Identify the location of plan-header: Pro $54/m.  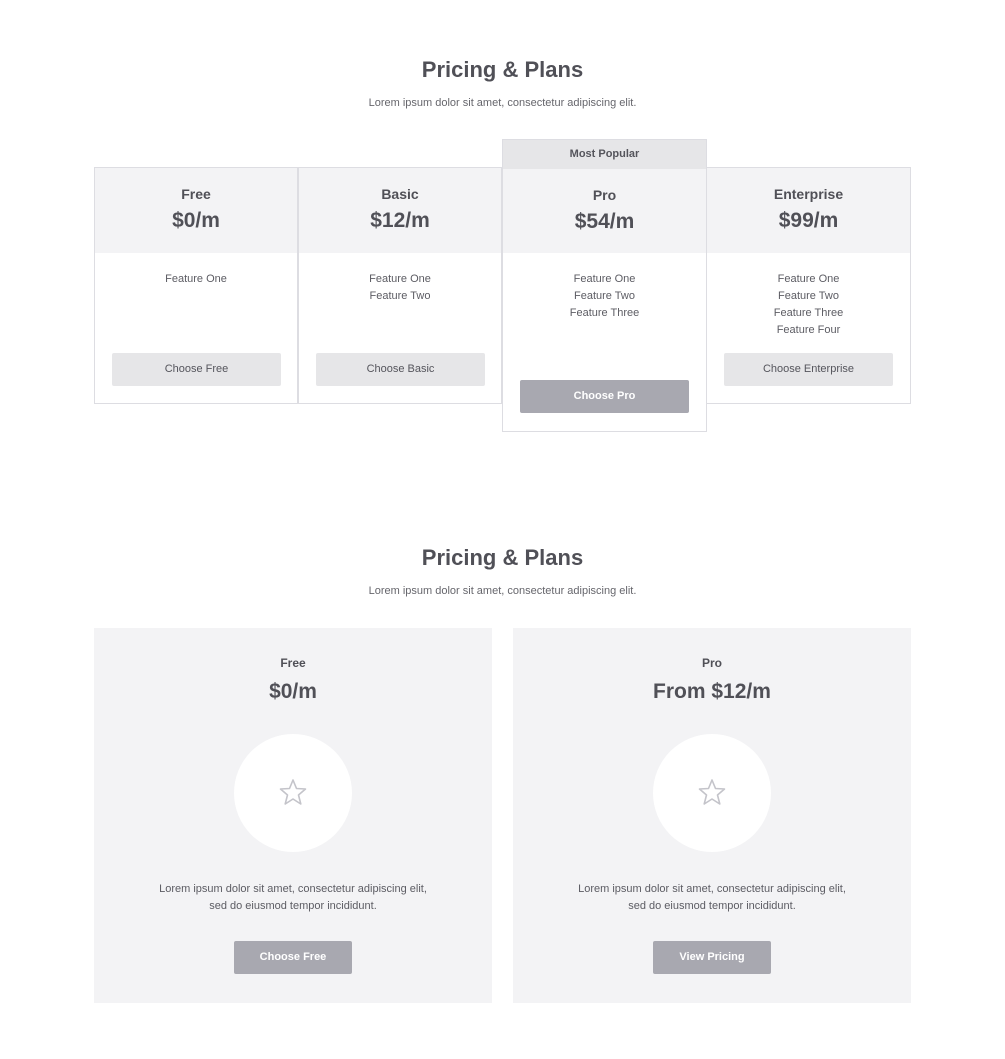
(604, 211).